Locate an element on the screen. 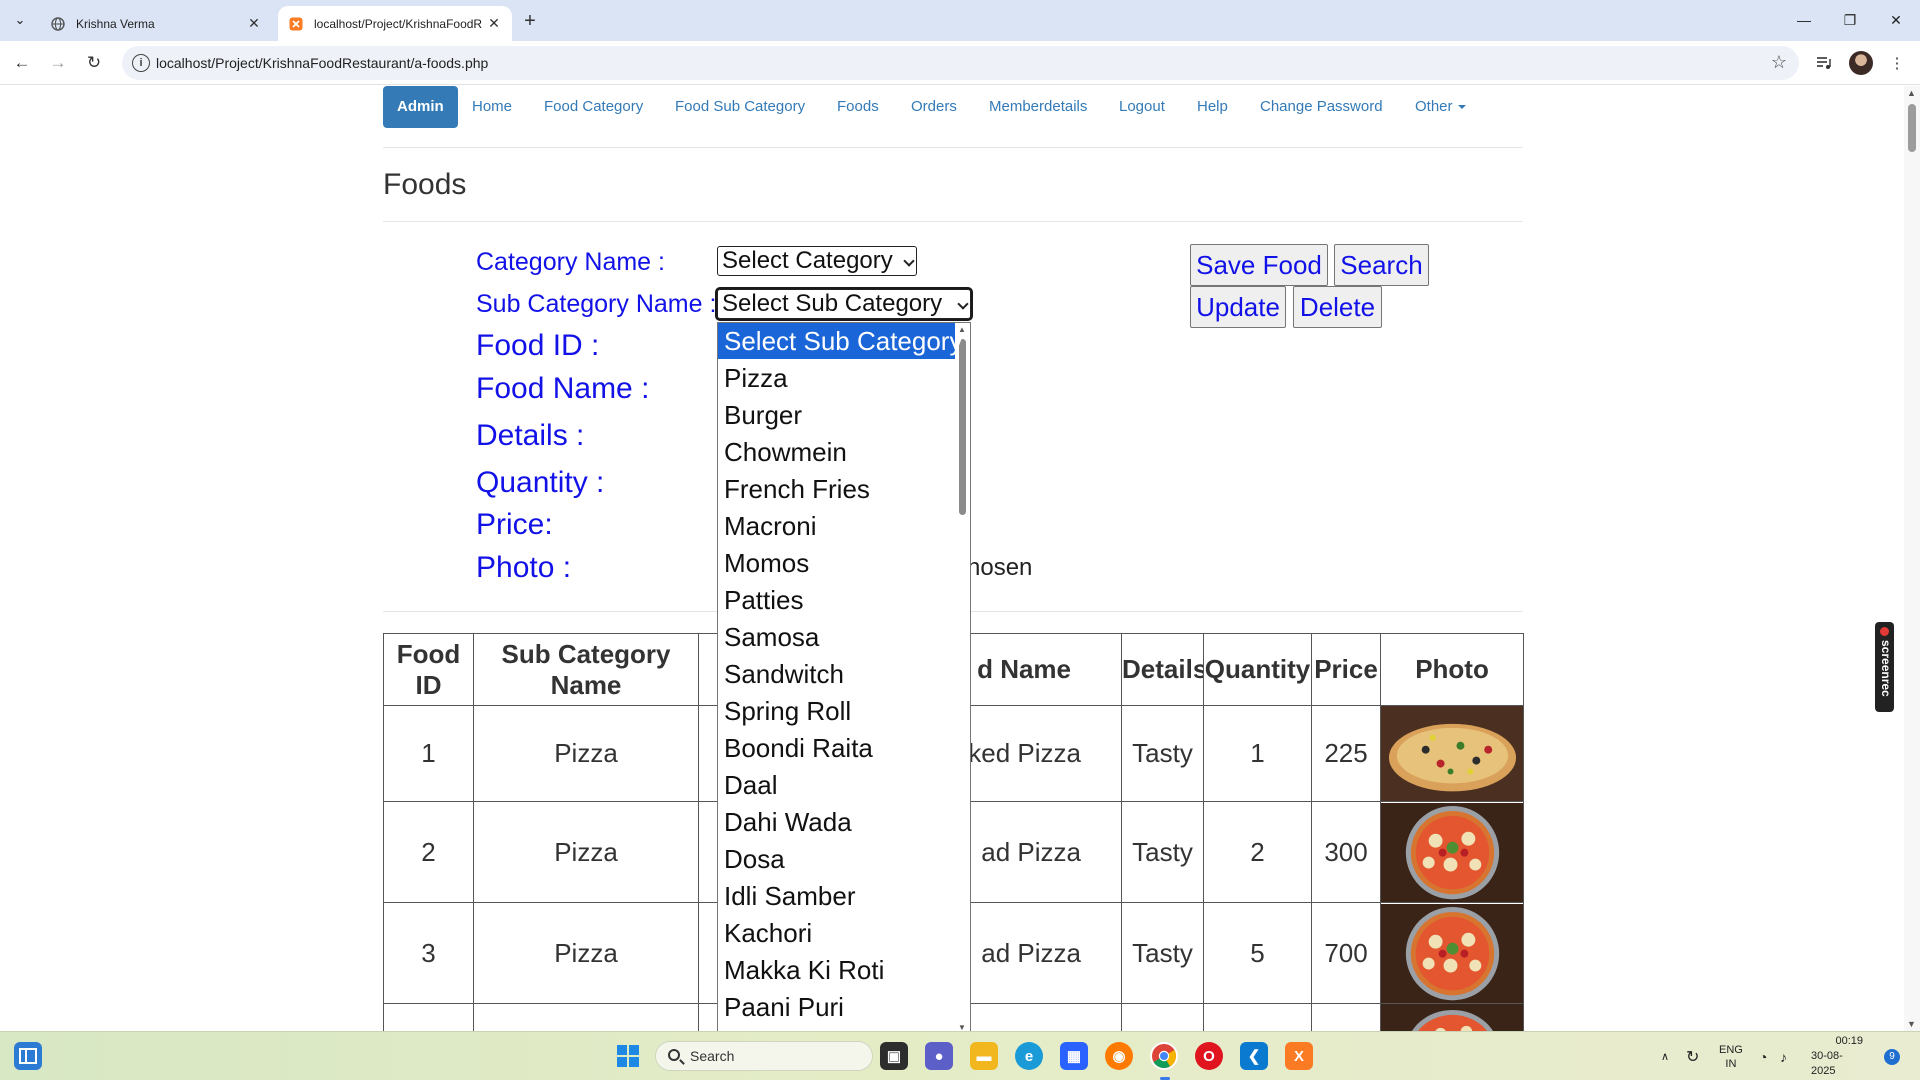 This screenshot has width=1920, height=1080. search-button: Search is located at coordinates (1381, 265).